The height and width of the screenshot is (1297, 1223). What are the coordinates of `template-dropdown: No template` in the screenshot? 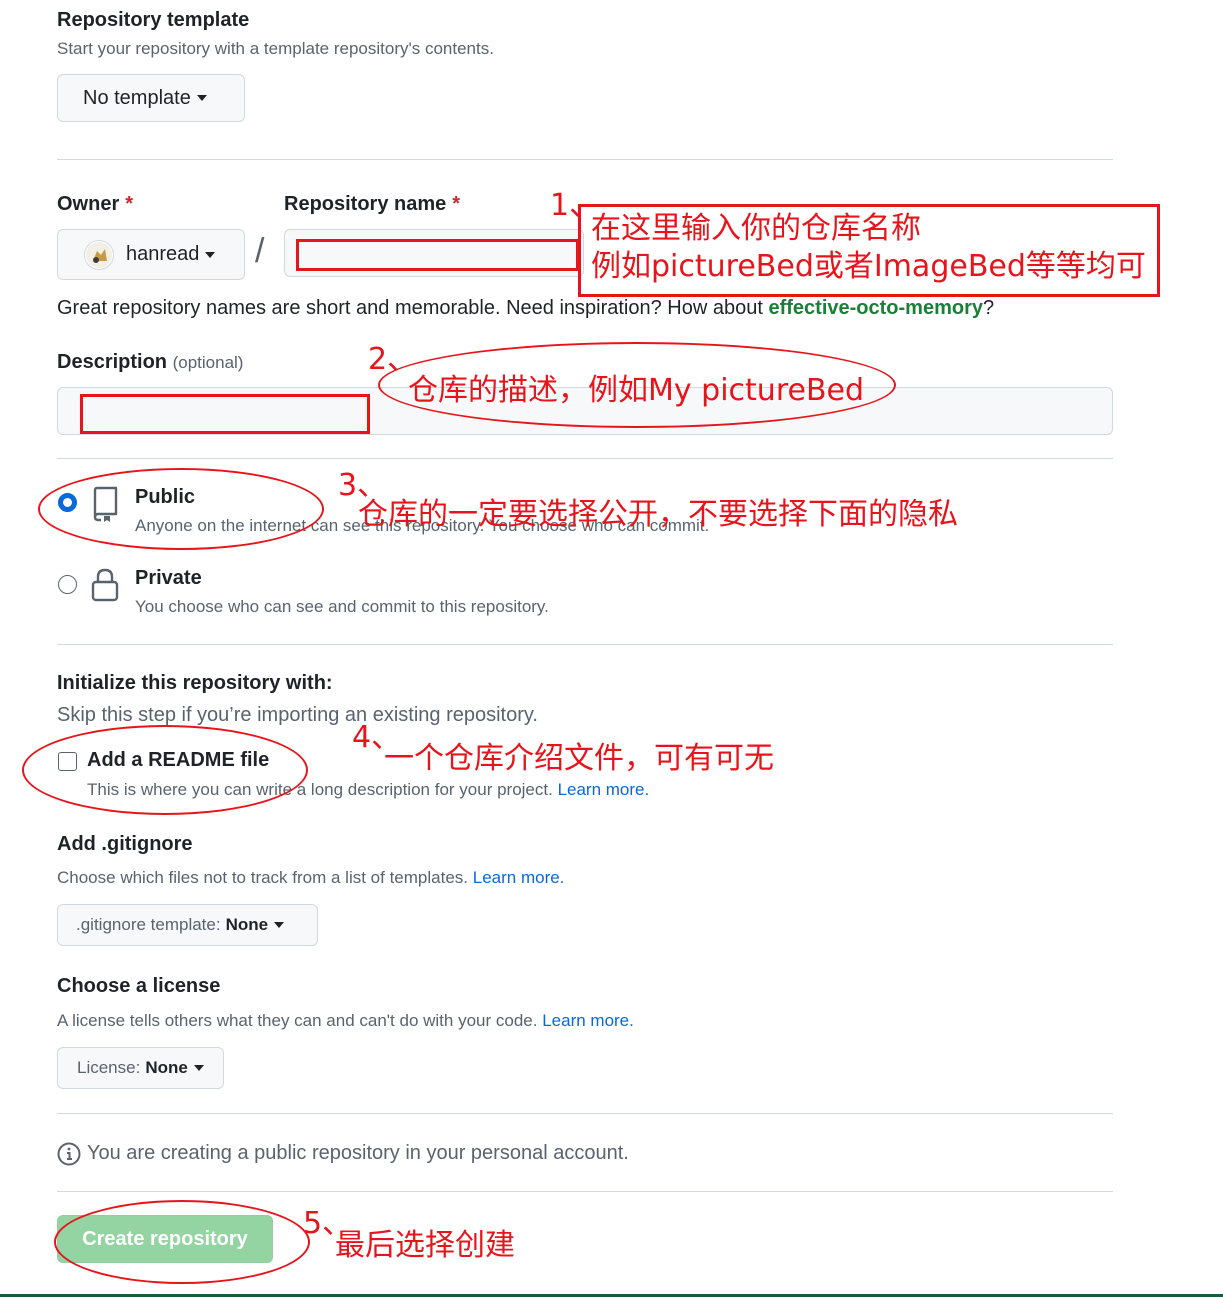 It's located at (151, 98).